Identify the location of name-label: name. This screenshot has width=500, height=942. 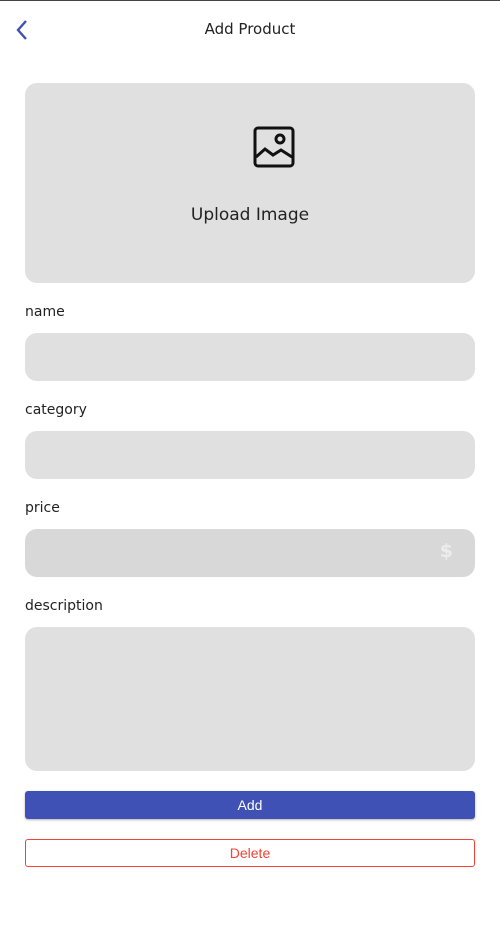
(45, 312).